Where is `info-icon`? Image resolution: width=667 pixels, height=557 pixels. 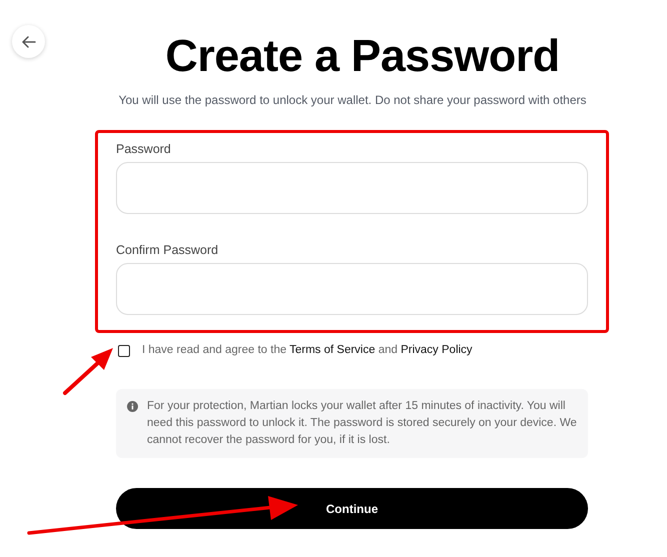
info-icon is located at coordinates (132, 406).